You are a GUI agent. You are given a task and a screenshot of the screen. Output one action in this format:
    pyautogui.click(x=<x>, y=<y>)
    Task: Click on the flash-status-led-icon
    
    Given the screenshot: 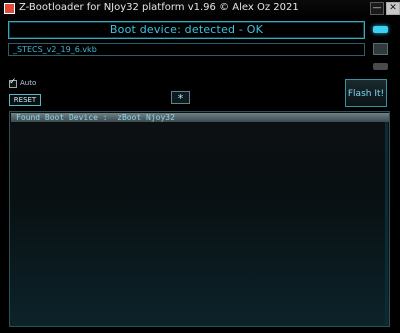 What is the action you would take?
    pyautogui.click(x=380, y=66)
    